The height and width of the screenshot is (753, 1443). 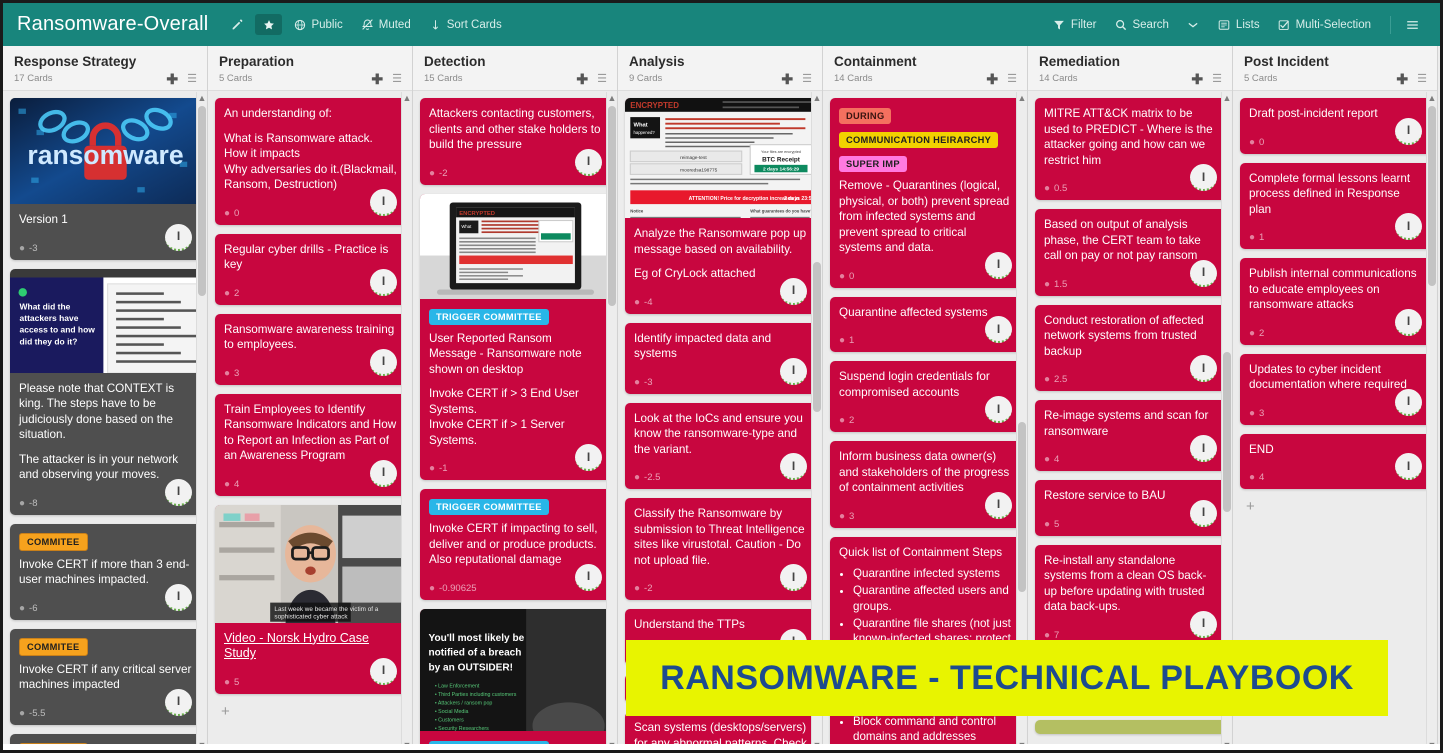 I want to click on favorite-board-button, so click(x=269, y=24).